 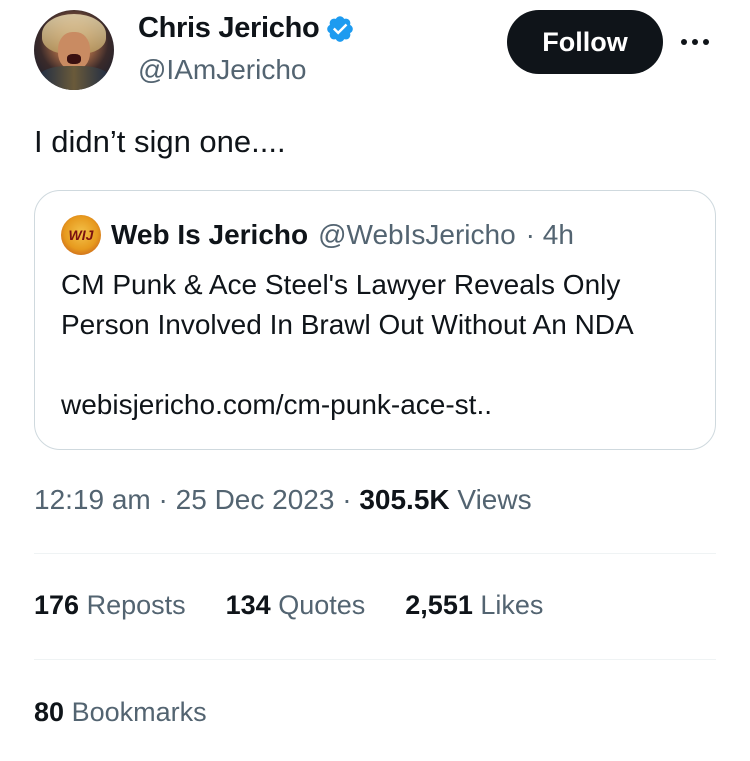 What do you see at coordinates (512, 605) in the screenshot?
I see `likes-label: Likes` at bounding box center [512, 605].